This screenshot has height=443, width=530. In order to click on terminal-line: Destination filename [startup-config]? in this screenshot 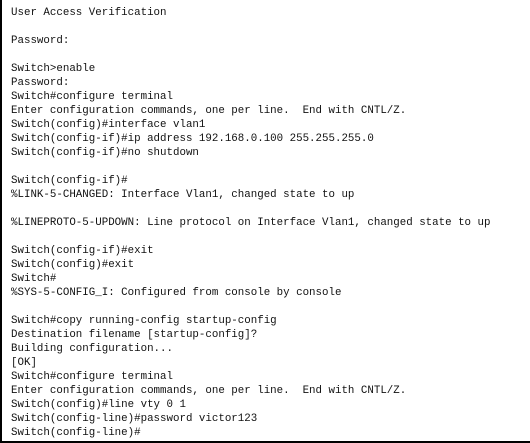, I will do `click(134, 335)`.